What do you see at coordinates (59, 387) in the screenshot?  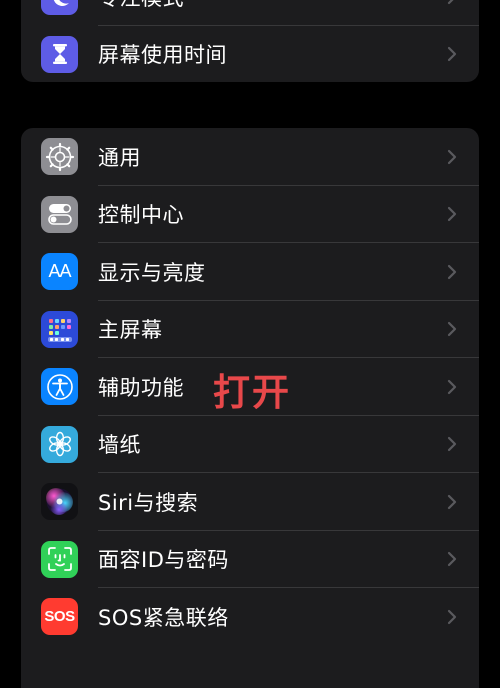 I see `accessibility-icon` at bounding box center [59, 387].